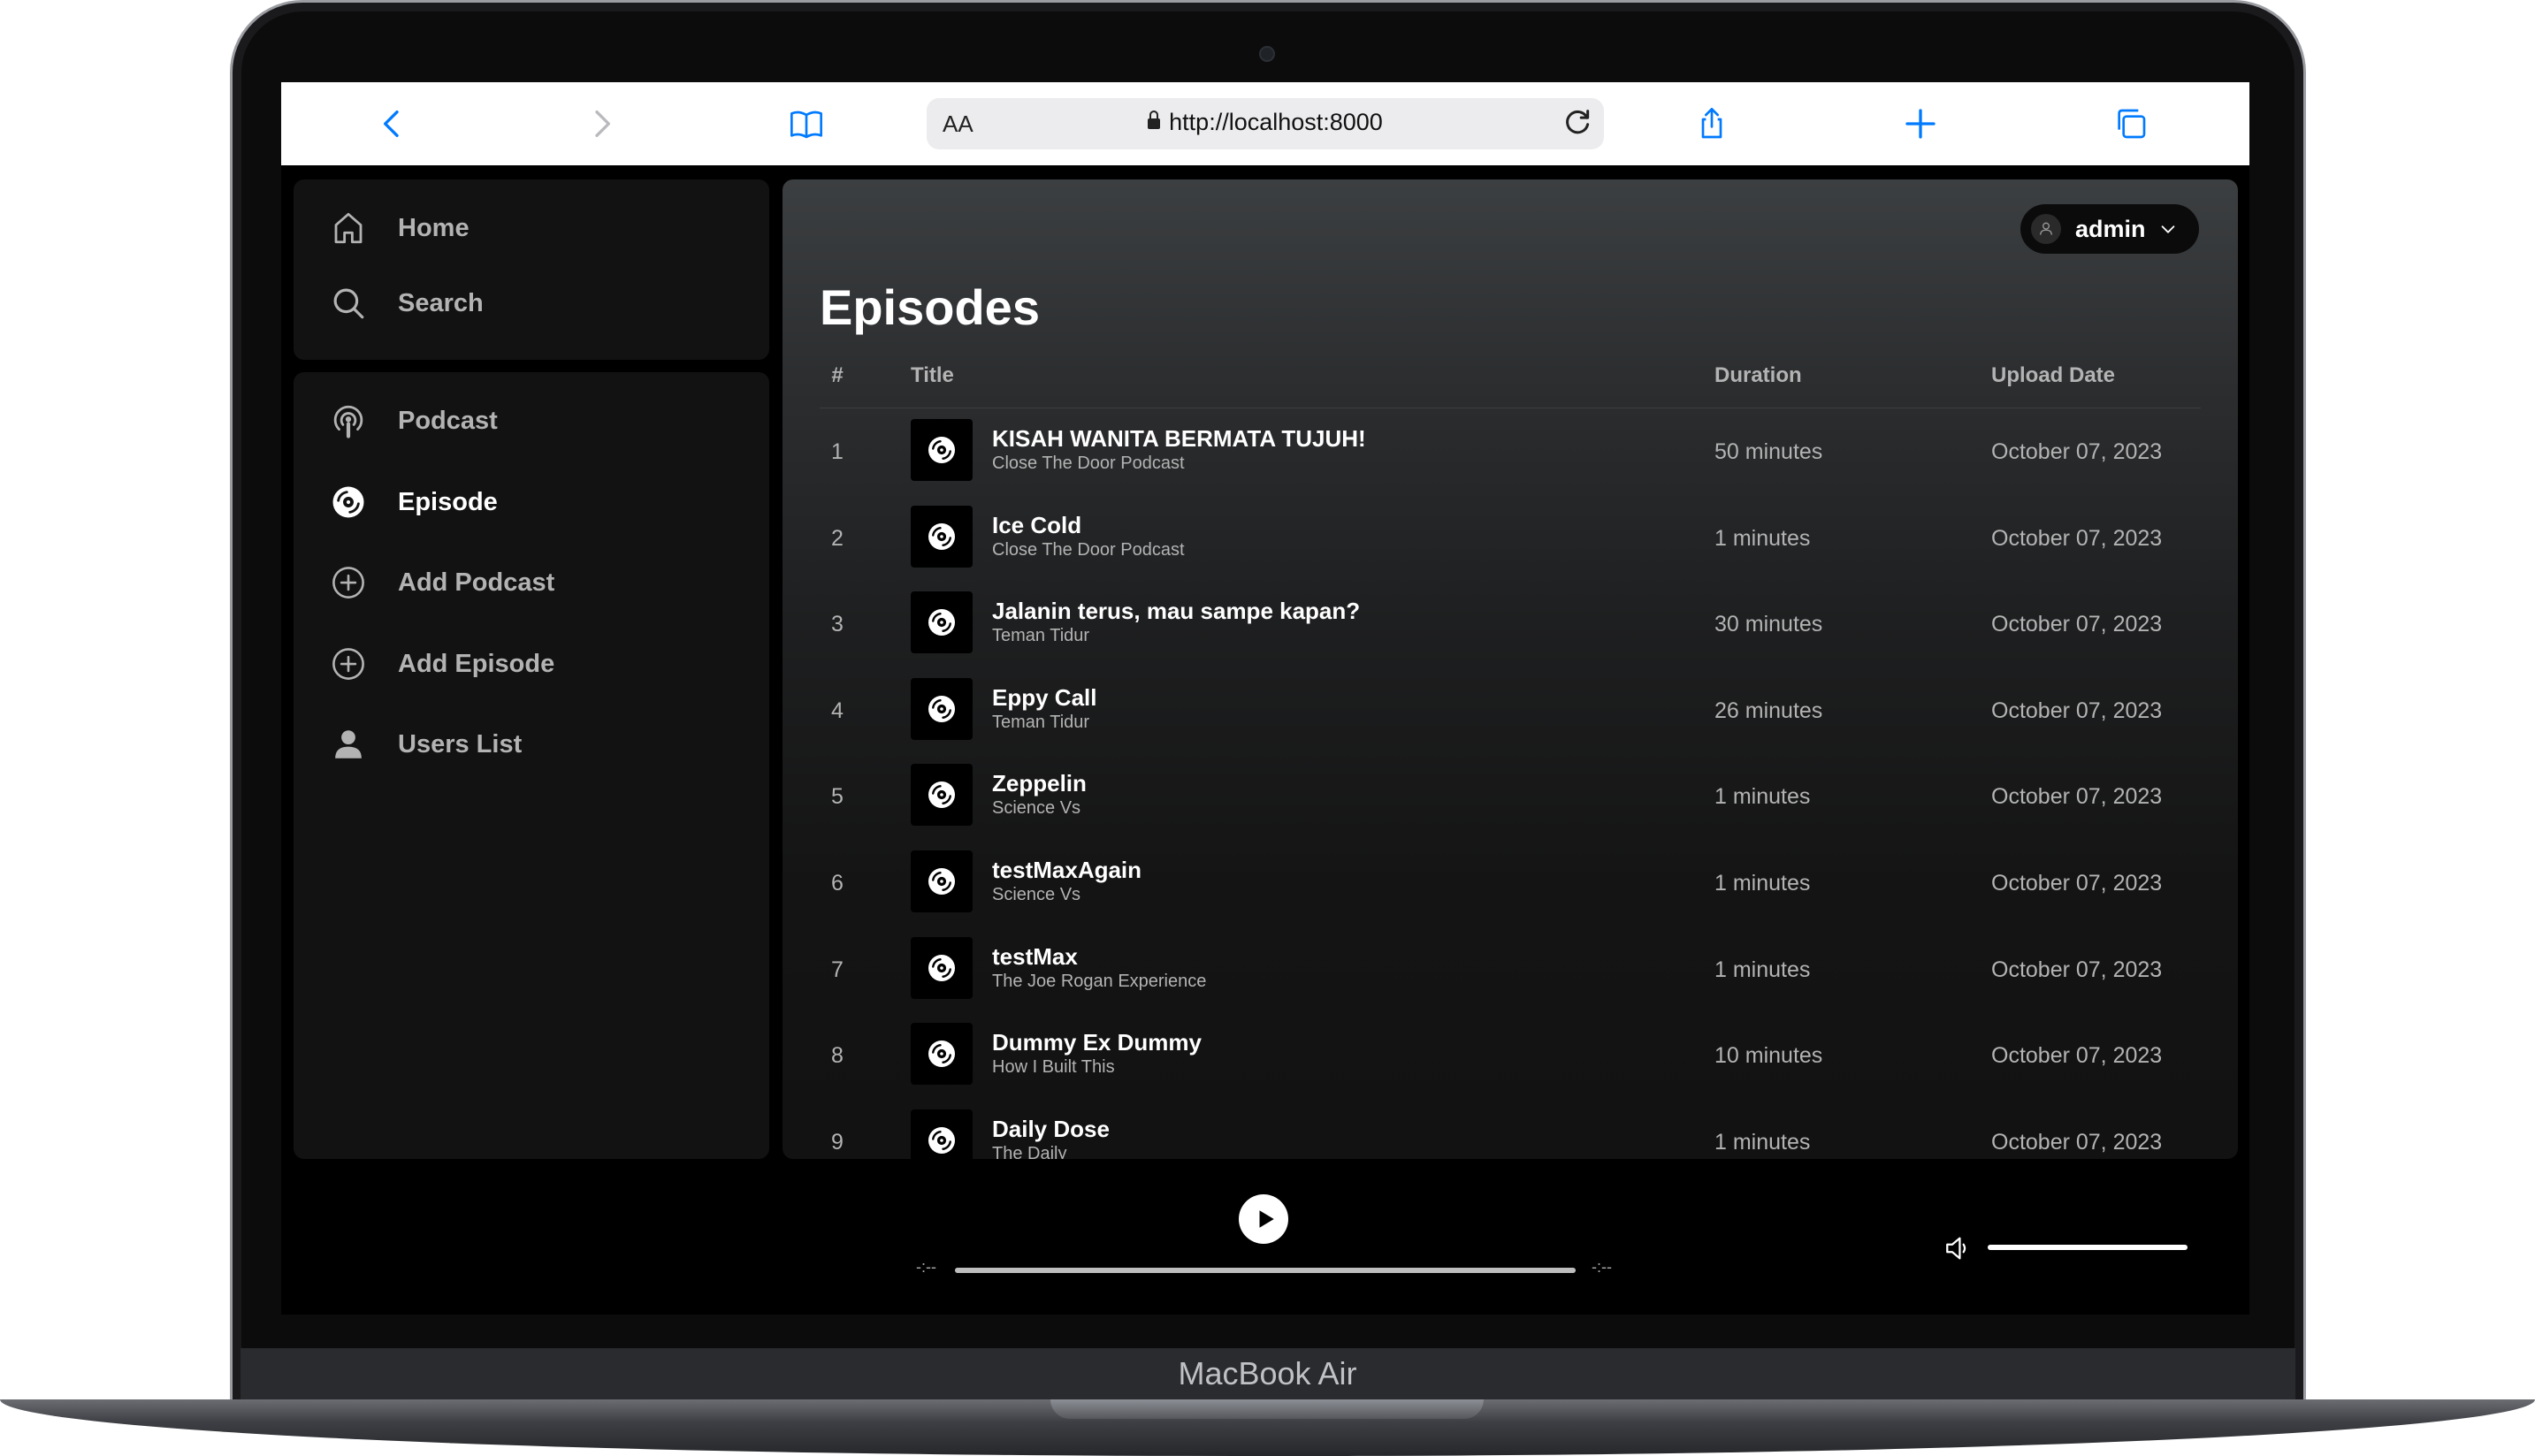 This screenshot has height=1456, width=2535. I want to click on column-upload-date: Upload Date, so click(2053, 375).